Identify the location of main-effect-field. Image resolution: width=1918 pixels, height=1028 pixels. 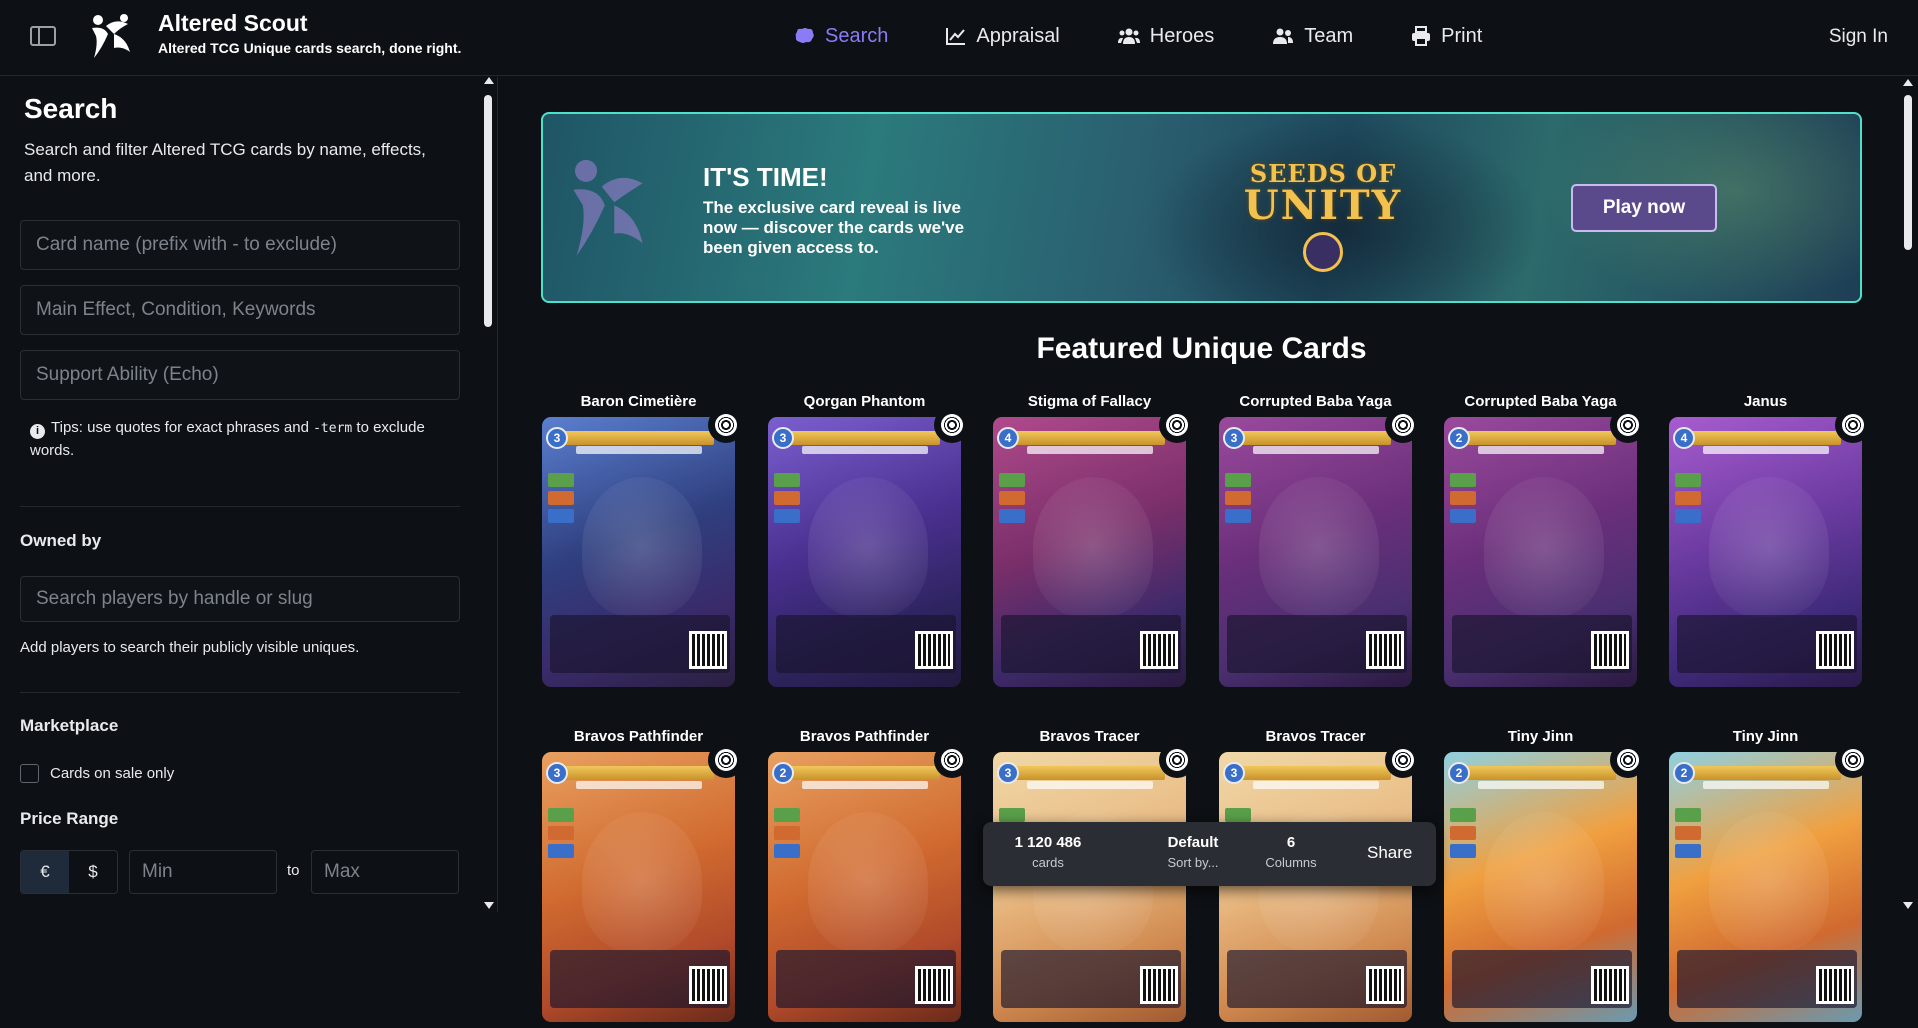
(240, 310).